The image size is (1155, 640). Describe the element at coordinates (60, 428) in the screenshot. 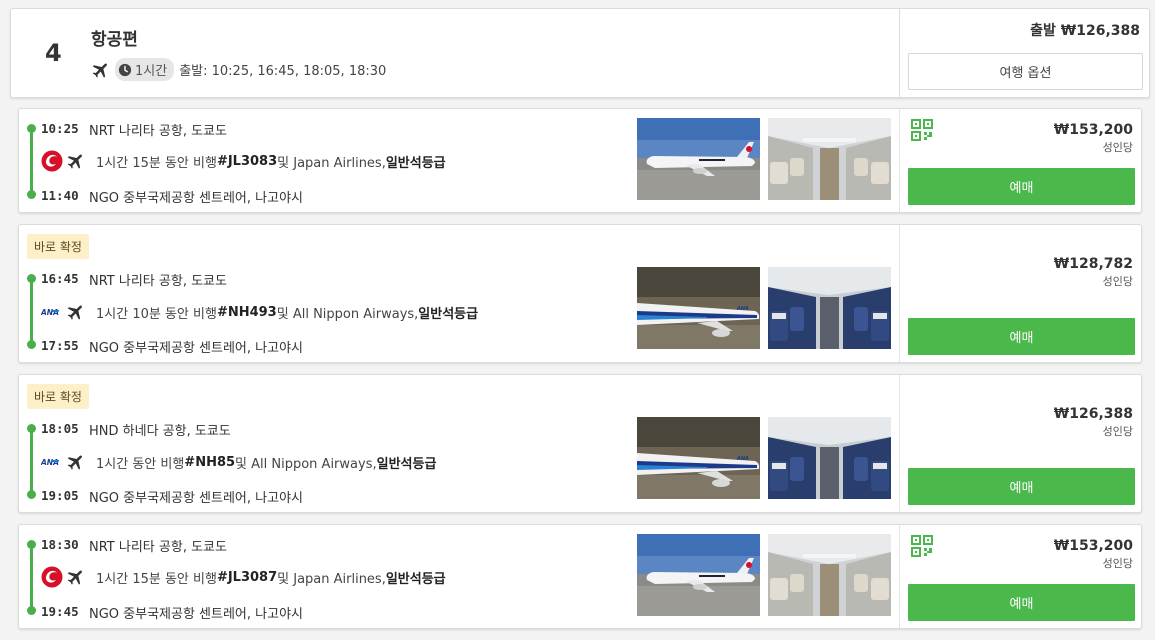

I see `departure-time: 18:05` at that location.